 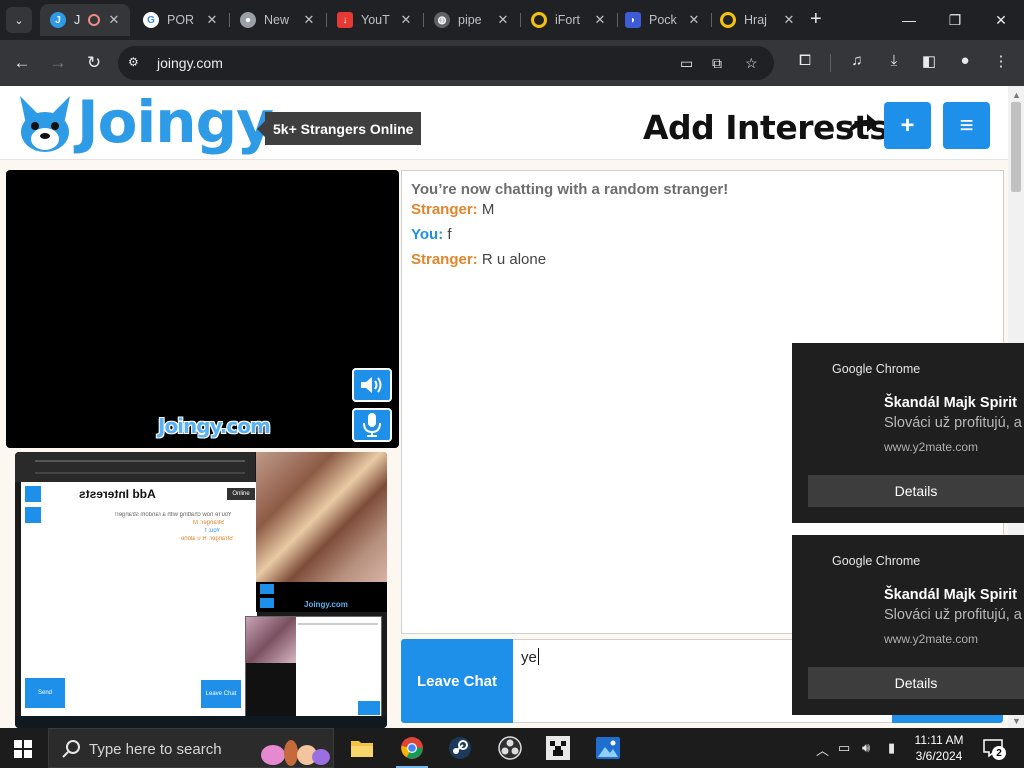 I want to click on windows-start-icon, so click(x=23, y=749).